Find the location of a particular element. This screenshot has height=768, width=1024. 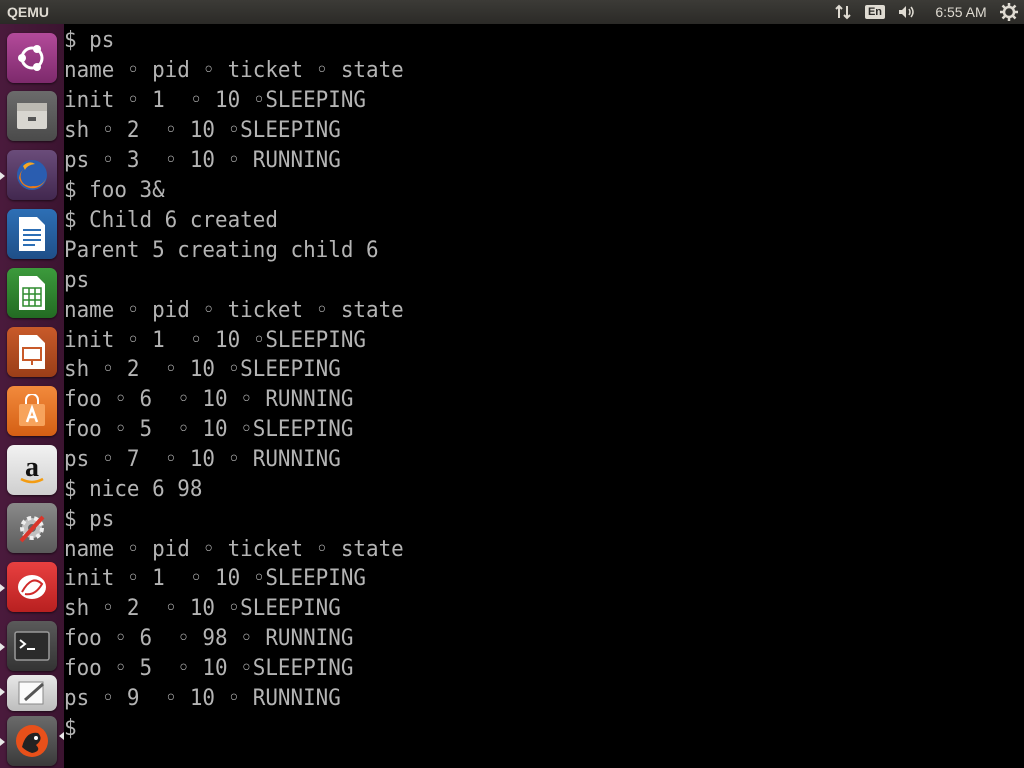

keyboard-layout-label: En is located at coordinates (875, 12).